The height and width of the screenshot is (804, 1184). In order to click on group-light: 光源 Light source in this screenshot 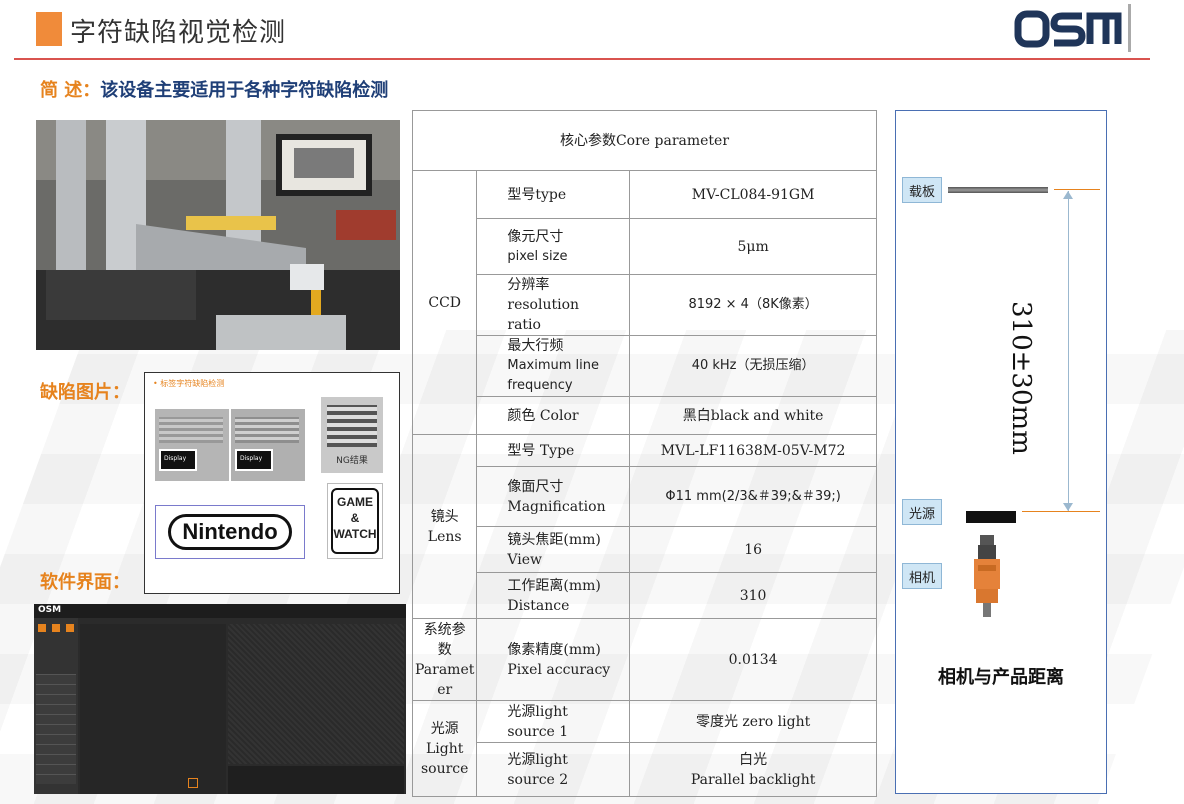, I will do `click(444, 748)`.